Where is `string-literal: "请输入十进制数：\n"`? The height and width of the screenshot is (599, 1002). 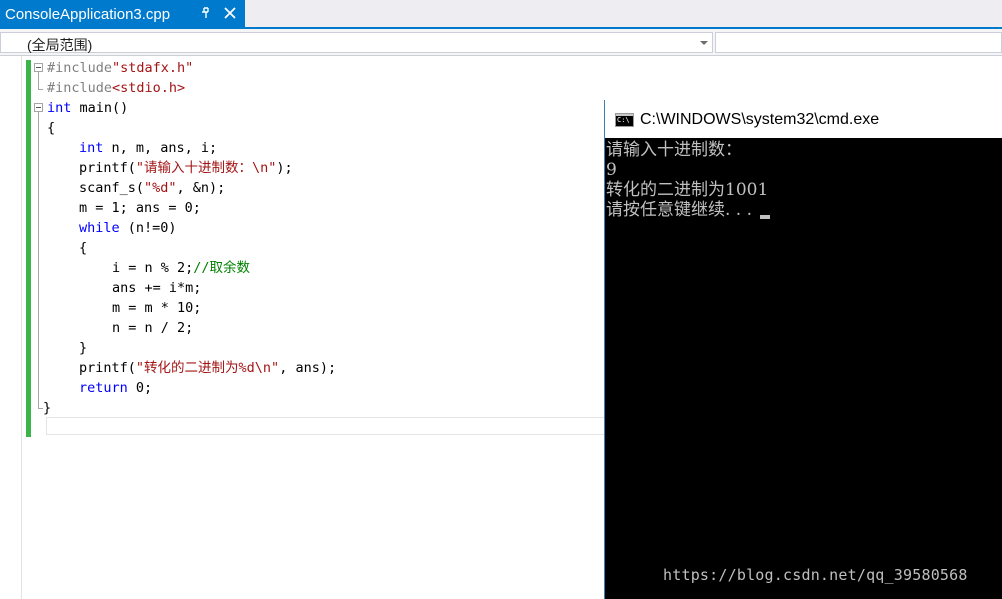
string-literal: "请输入十进制数：\n" is located at coordinates (206, 168).